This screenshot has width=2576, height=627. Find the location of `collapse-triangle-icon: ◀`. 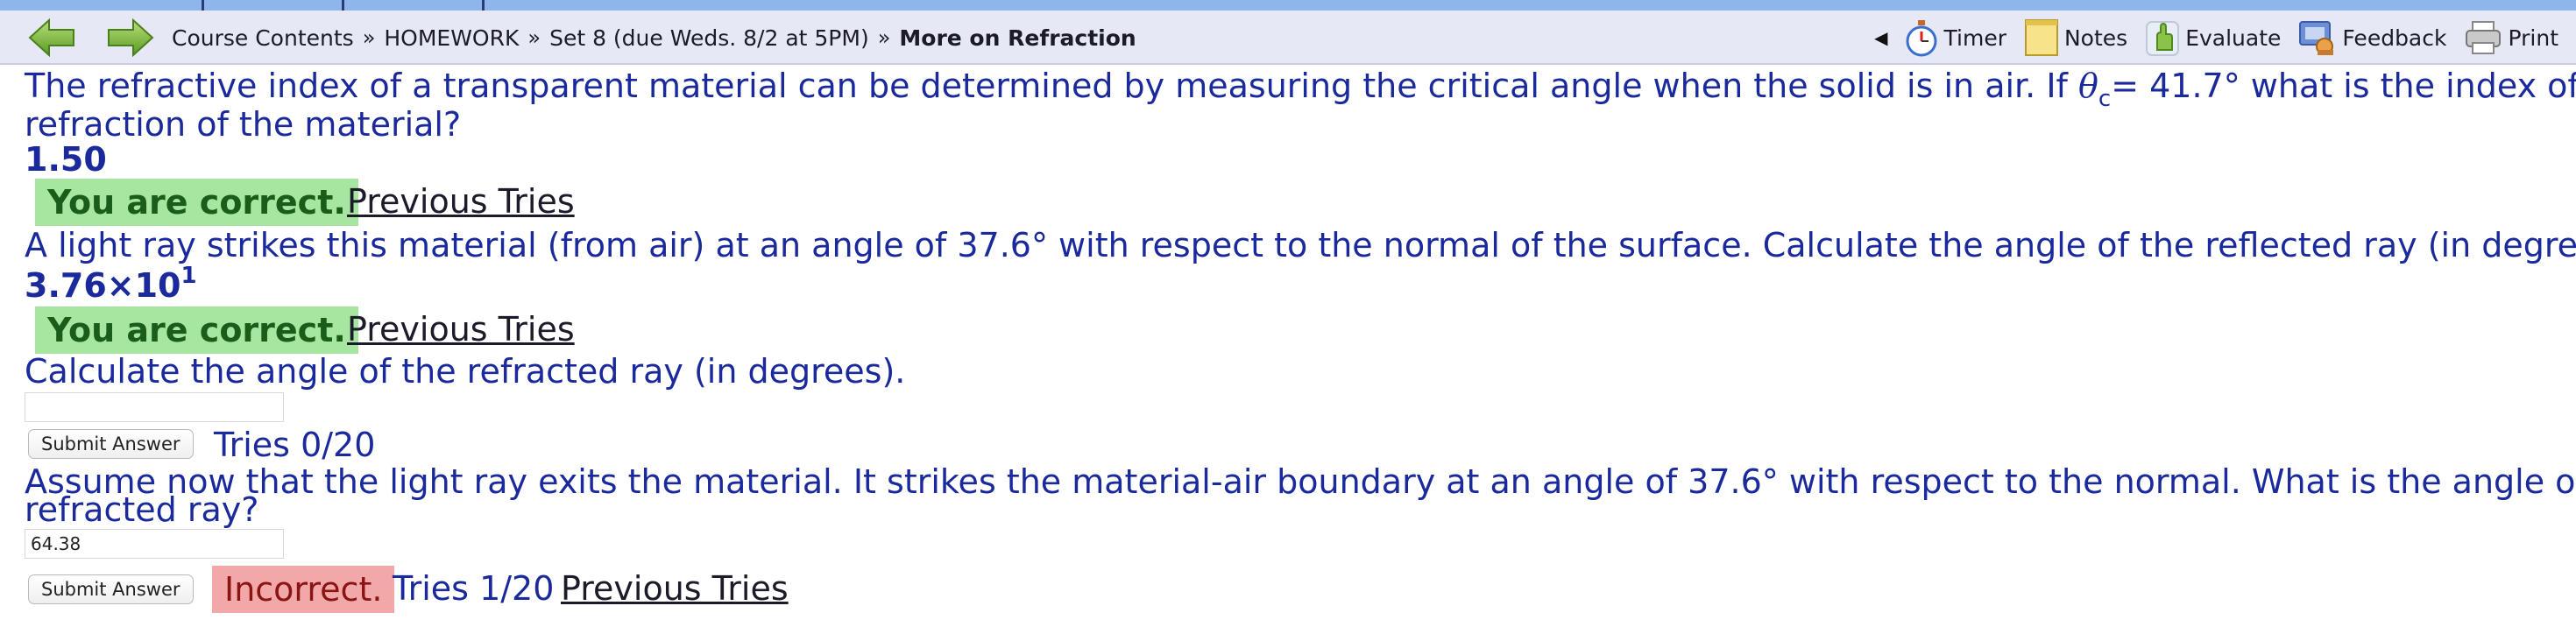

collapse-triangle-icon: ◀ is located at coordinates (1880, 37).